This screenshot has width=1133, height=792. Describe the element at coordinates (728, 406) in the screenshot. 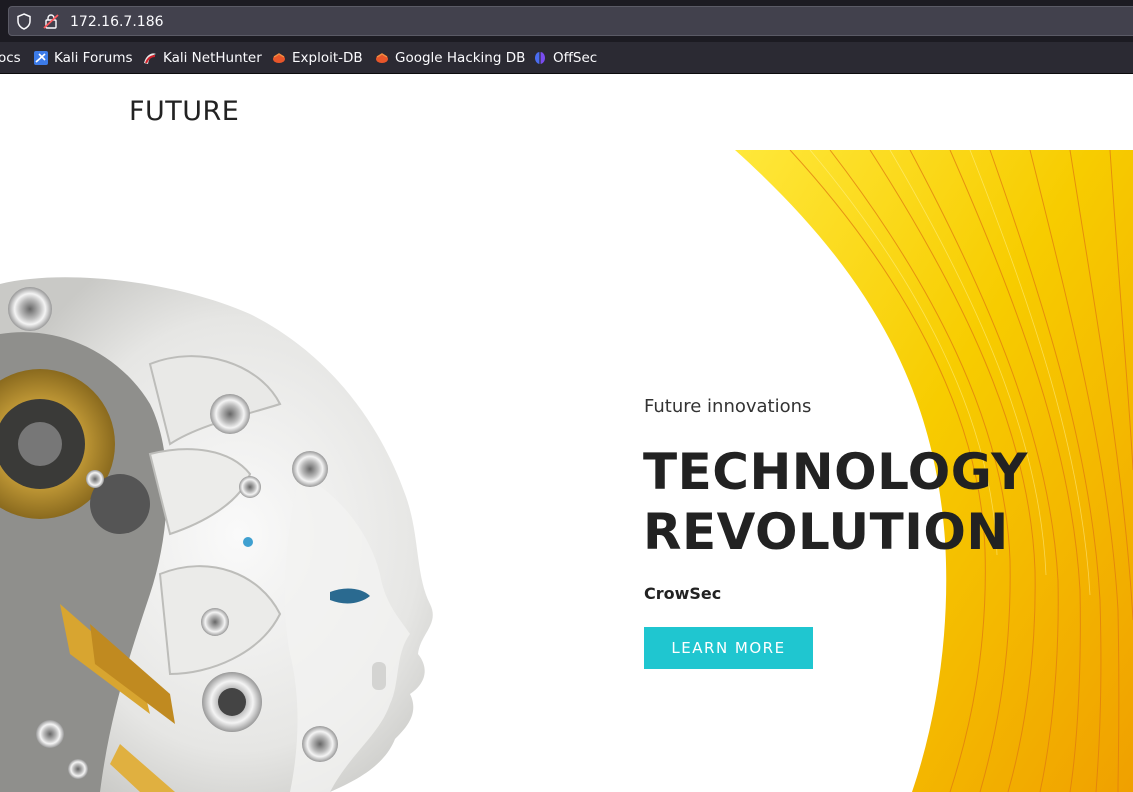

I see `hero-eyebrow: Future innovations` at that location.